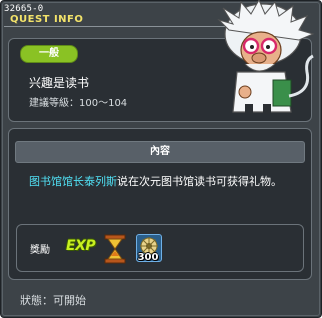  I want to click on hourglass-item-icon, so click(115, 249).